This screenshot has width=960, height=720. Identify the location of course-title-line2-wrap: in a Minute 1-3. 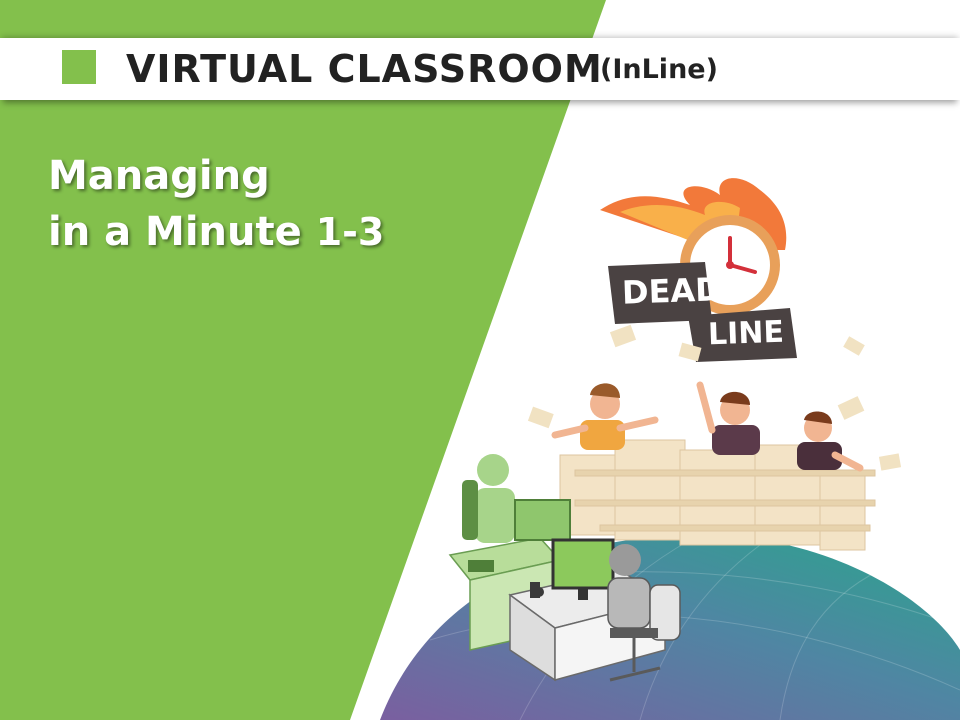
(216, 232).